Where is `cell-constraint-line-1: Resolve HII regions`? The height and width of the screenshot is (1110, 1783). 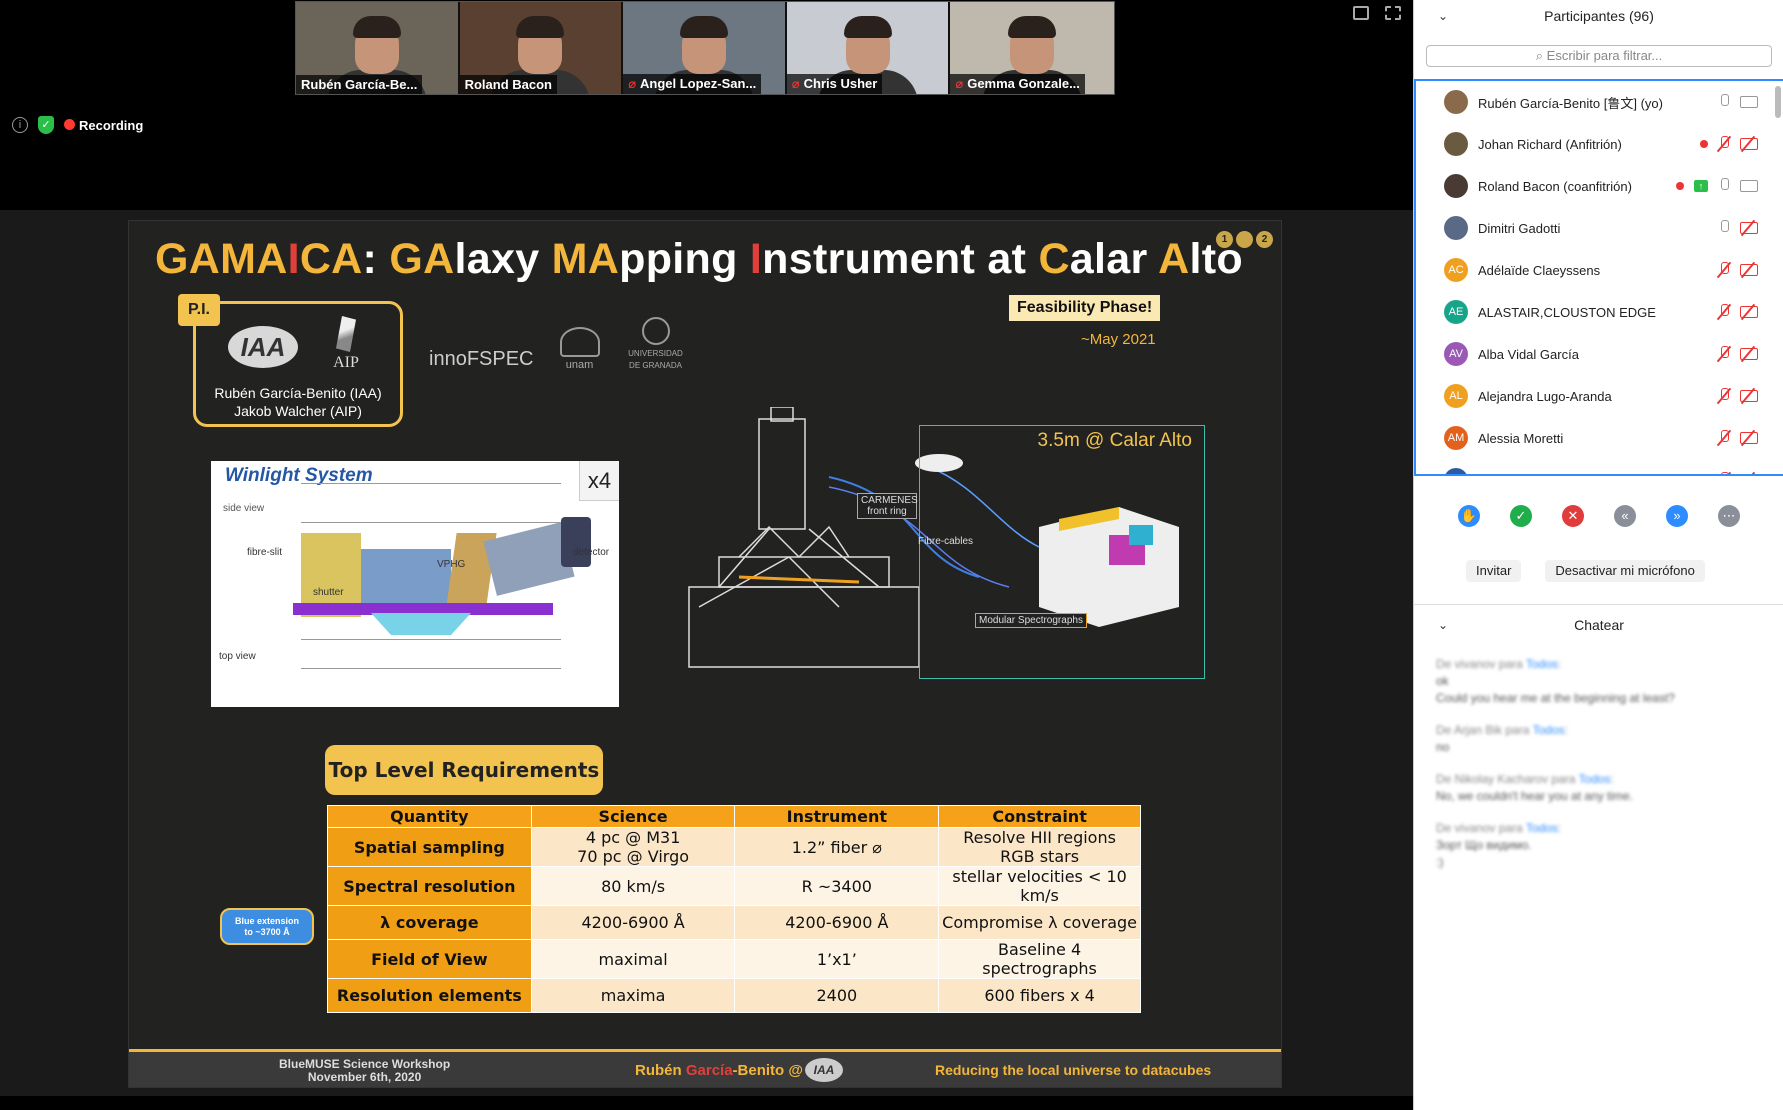
cell-constraint-line-1: Resolve HII regions is located at coordinates (1039, 837).